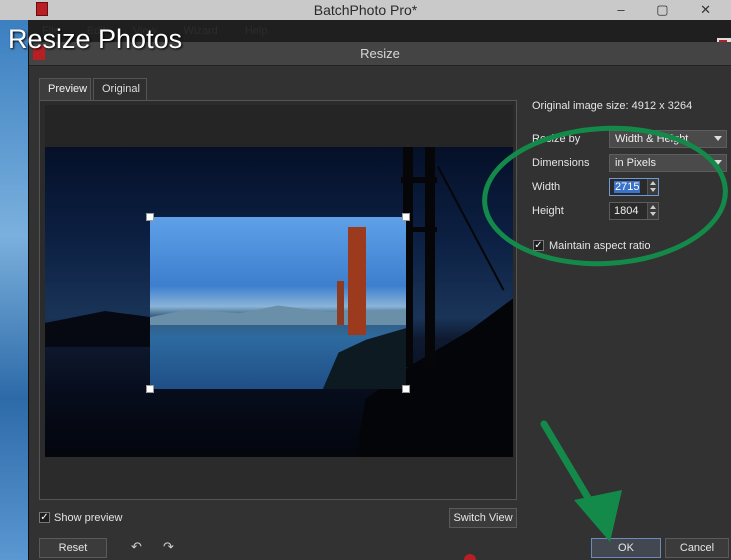 The image size is (731, 560). Describe the element at coordinates (201, 31) in the screenshot. I see `menu-wizard: Wizard` at that location.